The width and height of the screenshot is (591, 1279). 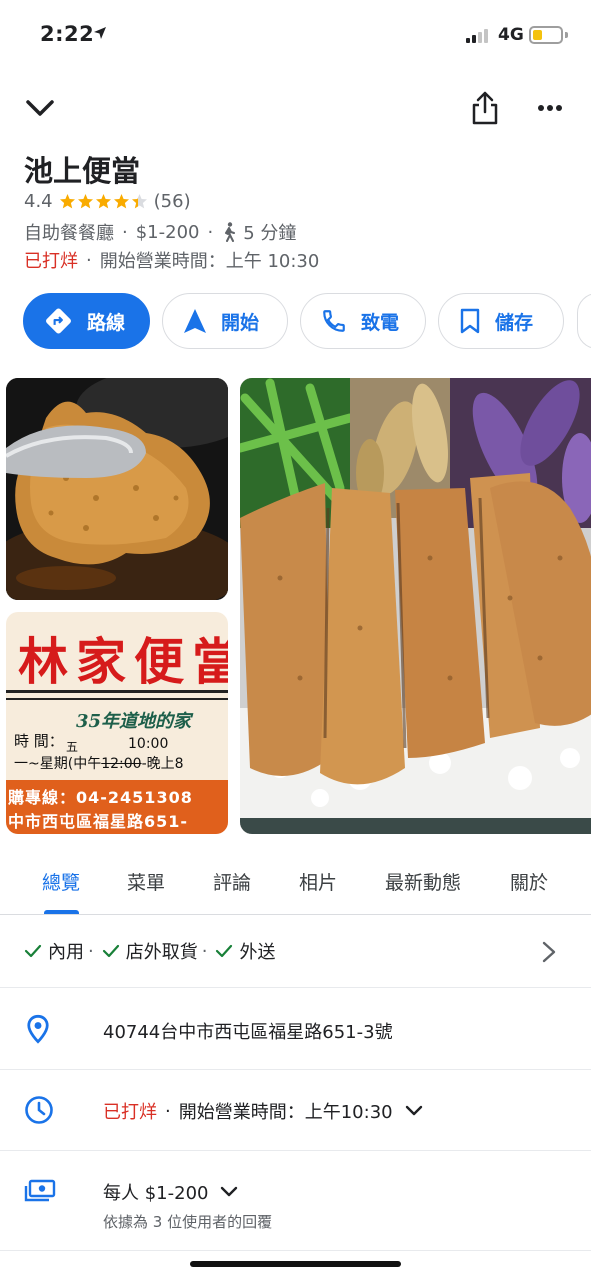 What do you see at coordinates (39, 741) in the screenshot?
I see `sign-hours-label: 時 間：` at bounding box center [39, 741].